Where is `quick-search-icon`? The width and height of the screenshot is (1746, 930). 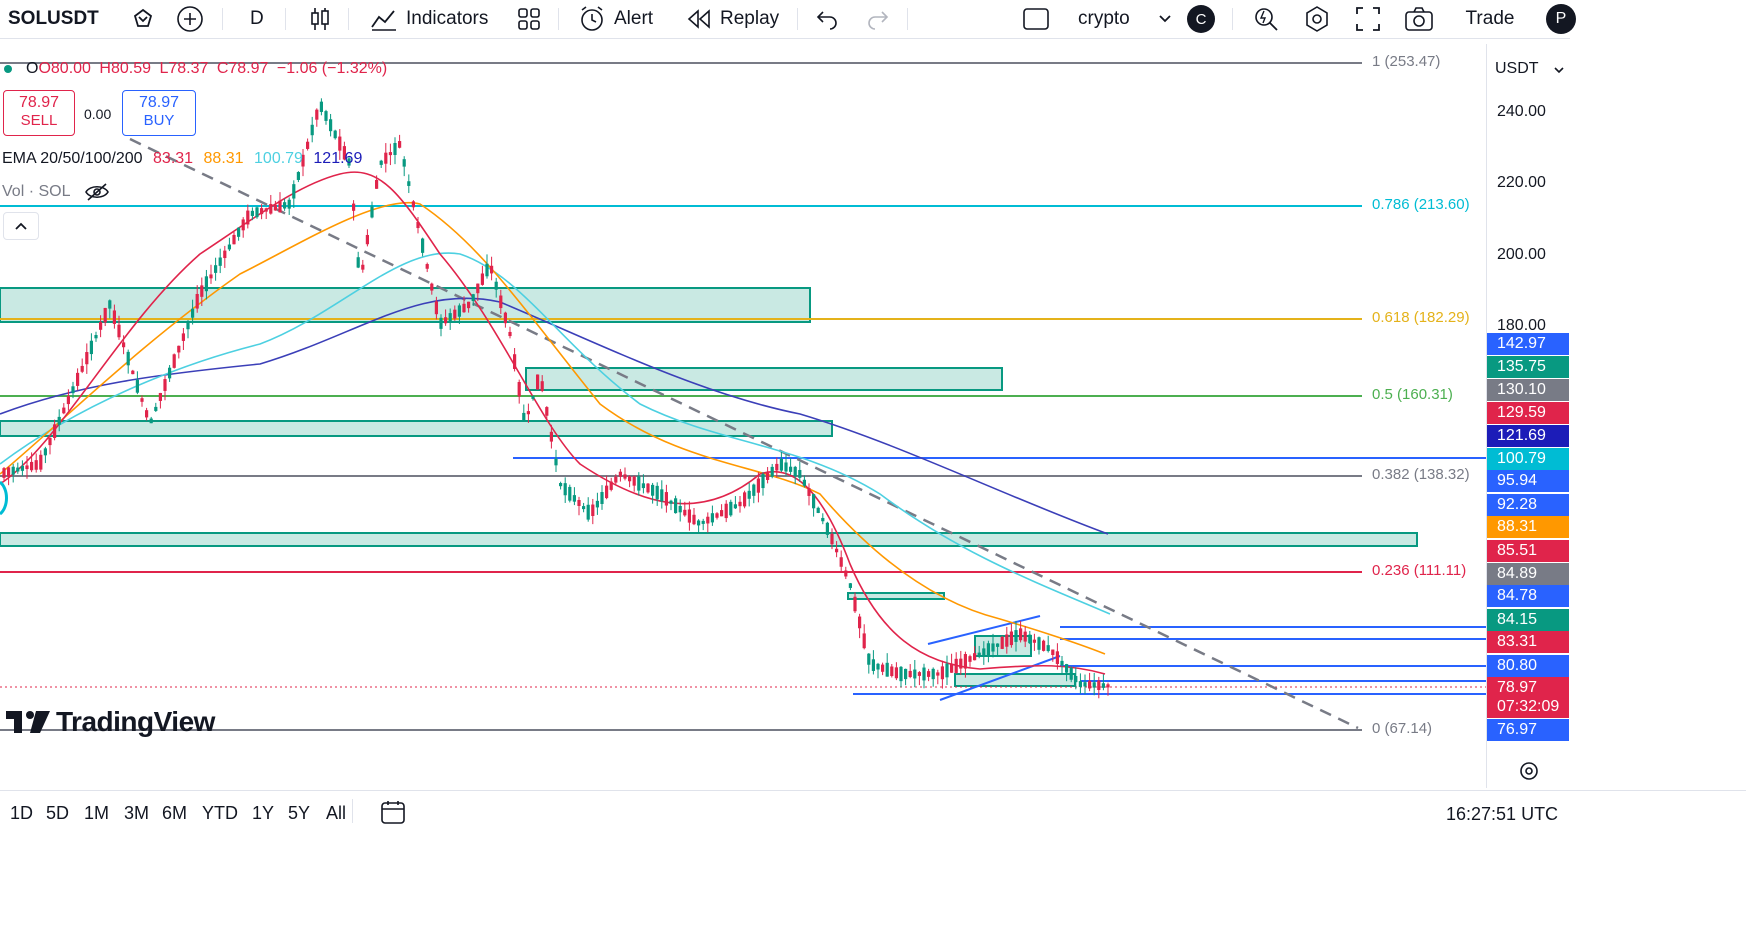
quick-search-icon is located at coordinates (1266, 19).